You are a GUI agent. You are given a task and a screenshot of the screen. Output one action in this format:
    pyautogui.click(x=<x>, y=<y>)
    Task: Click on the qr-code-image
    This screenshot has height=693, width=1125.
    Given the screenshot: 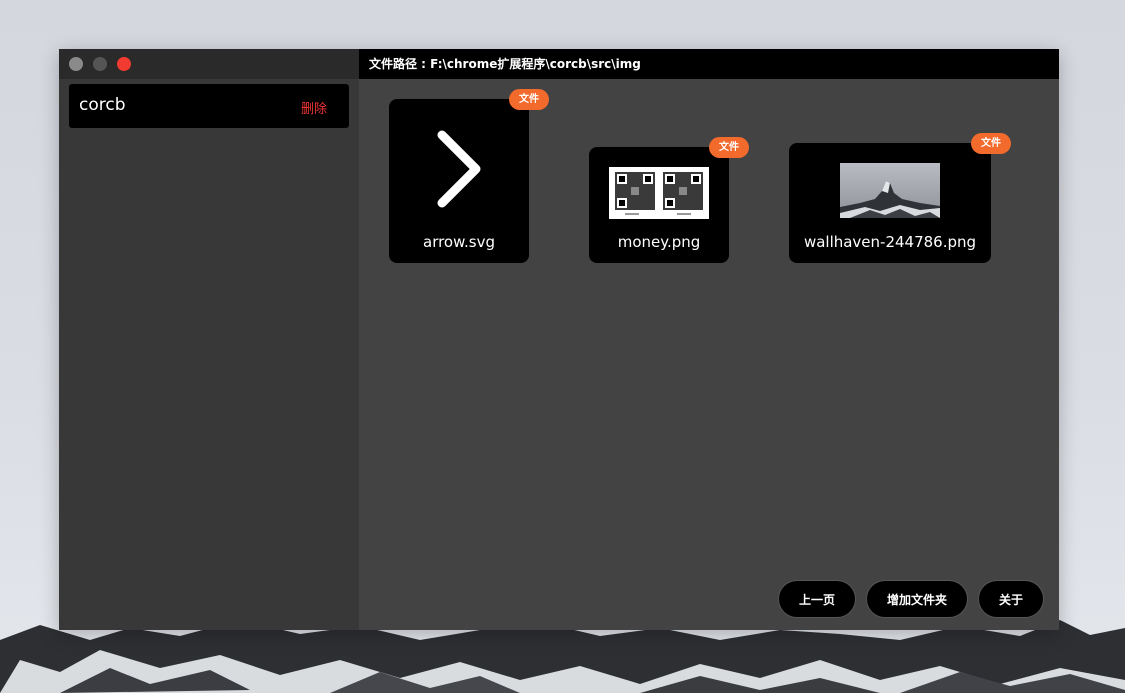 What is the action you would take?
    pyautogui.click(x=659, y=193)
    